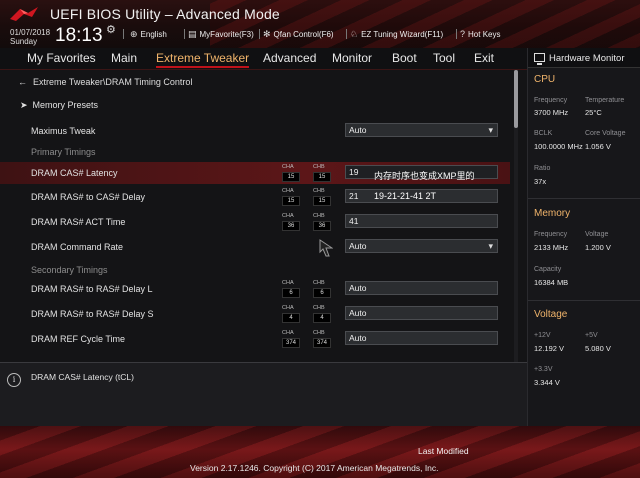  What do you see at coordinates (289, 58) in the screenshot?
I see `tab-advanced: Advanced` at bounding box center [289, 58].